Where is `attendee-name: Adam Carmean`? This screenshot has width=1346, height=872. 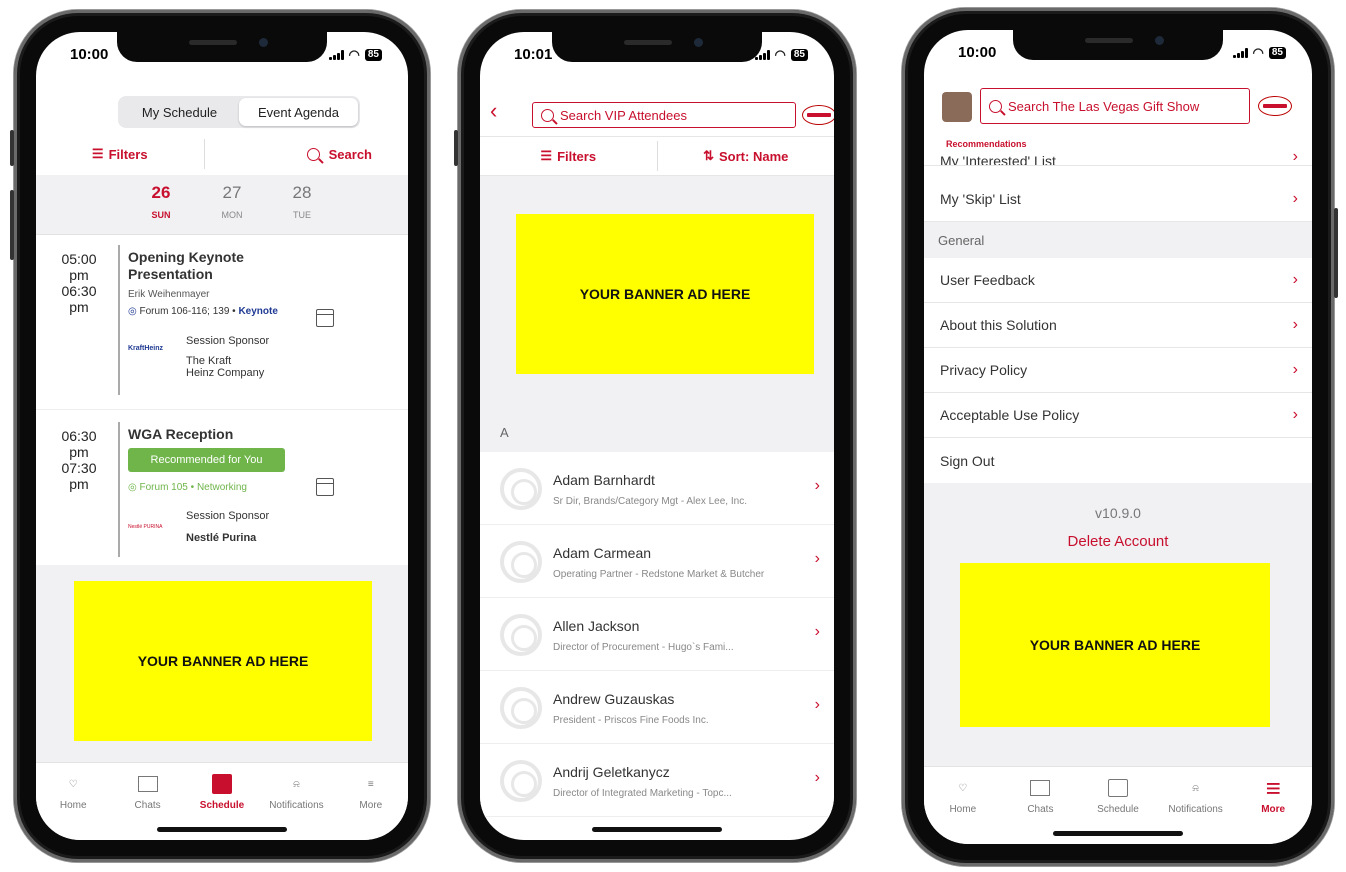
attendee-name: Adam Carmean is located at coordinates (602, 553).